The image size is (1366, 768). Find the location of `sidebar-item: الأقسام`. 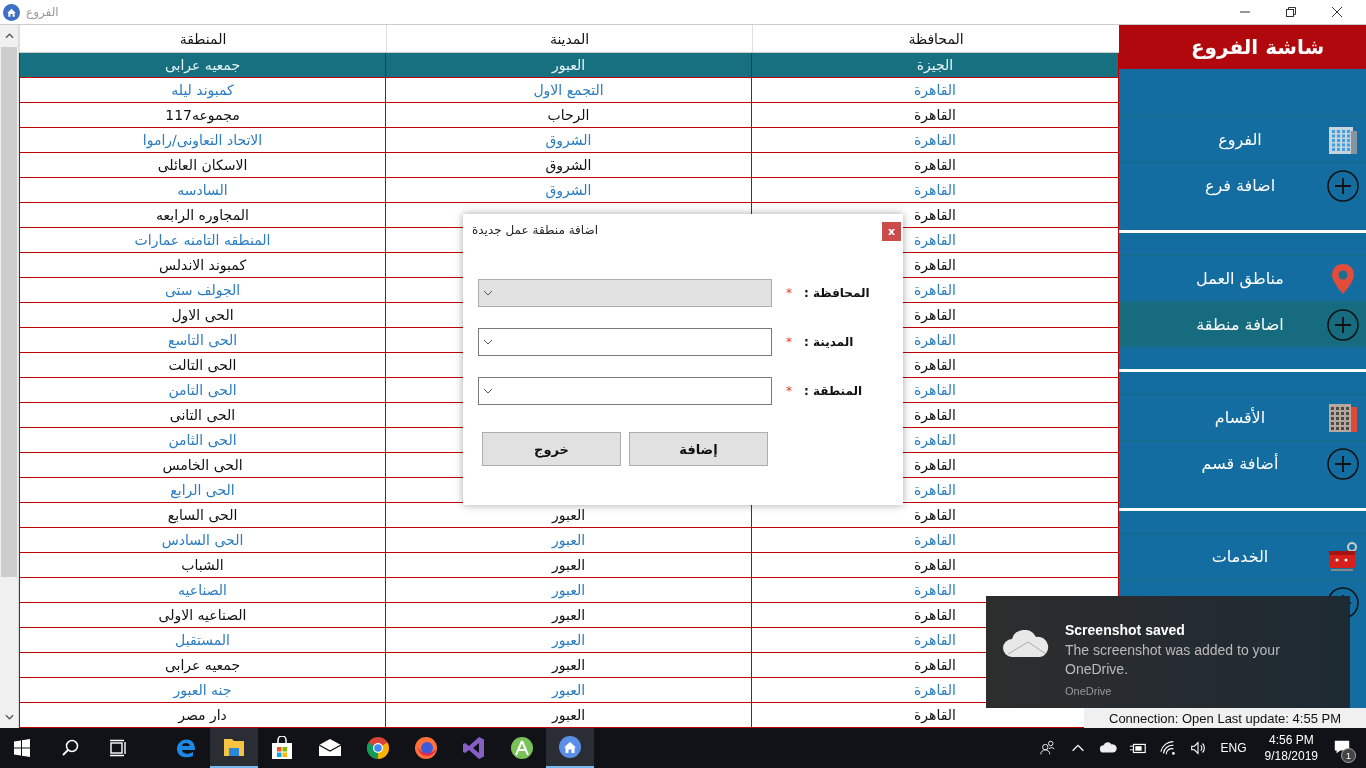

sidebar-item: الأقسام is located at coordinates (1242, 417).